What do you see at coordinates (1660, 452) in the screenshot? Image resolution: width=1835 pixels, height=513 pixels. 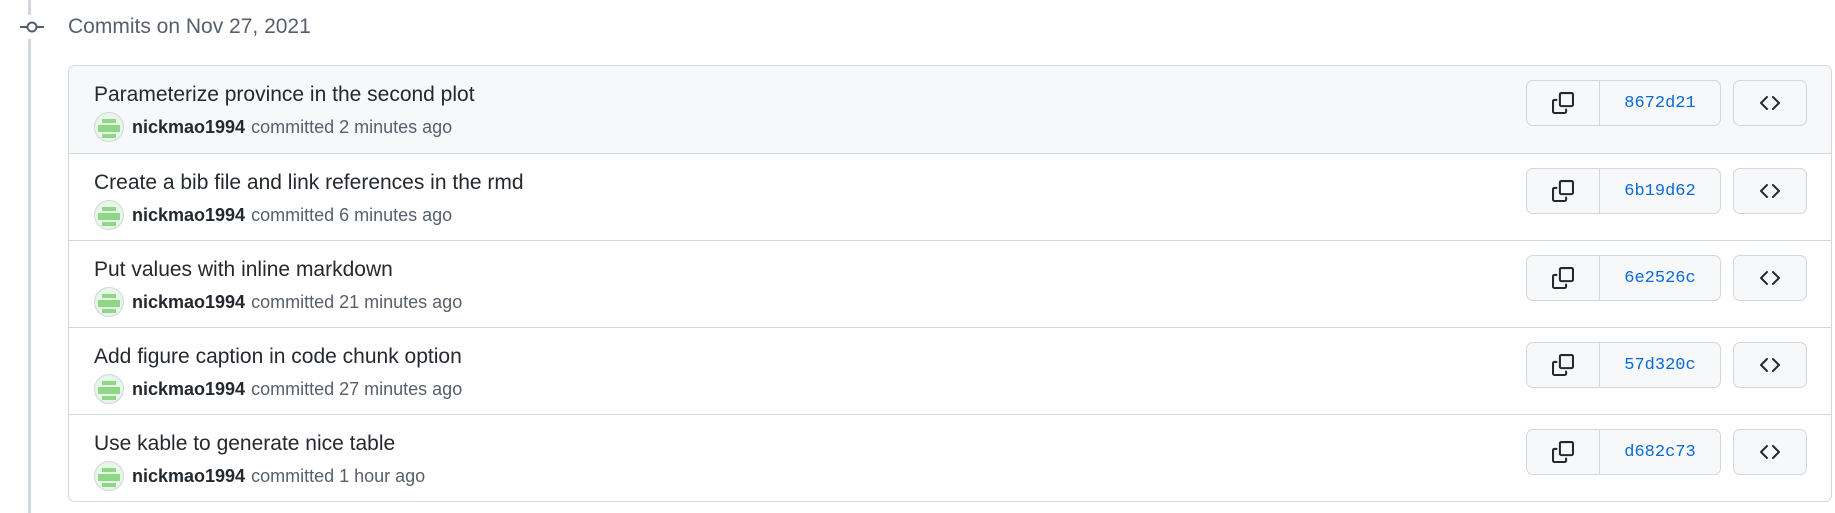 I see `commit-sha-link: d682c73` at bounding box center [1660, 452].